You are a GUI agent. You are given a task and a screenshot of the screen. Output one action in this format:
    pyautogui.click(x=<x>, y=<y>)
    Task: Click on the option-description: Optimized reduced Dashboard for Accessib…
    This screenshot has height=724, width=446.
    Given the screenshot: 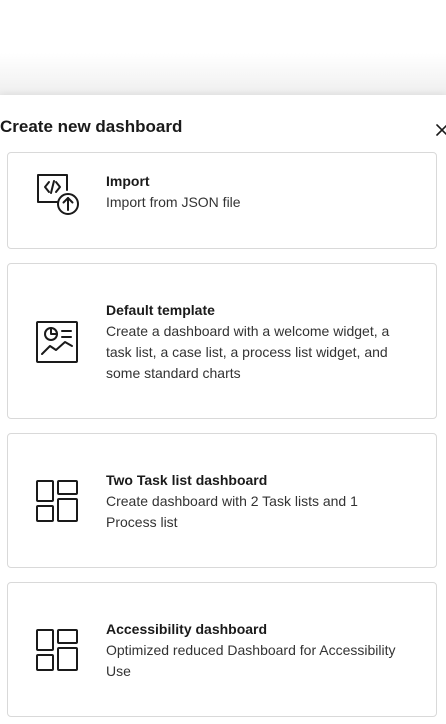 What is the action you would take?
    pyautogui.click(x=251, y=660)
    